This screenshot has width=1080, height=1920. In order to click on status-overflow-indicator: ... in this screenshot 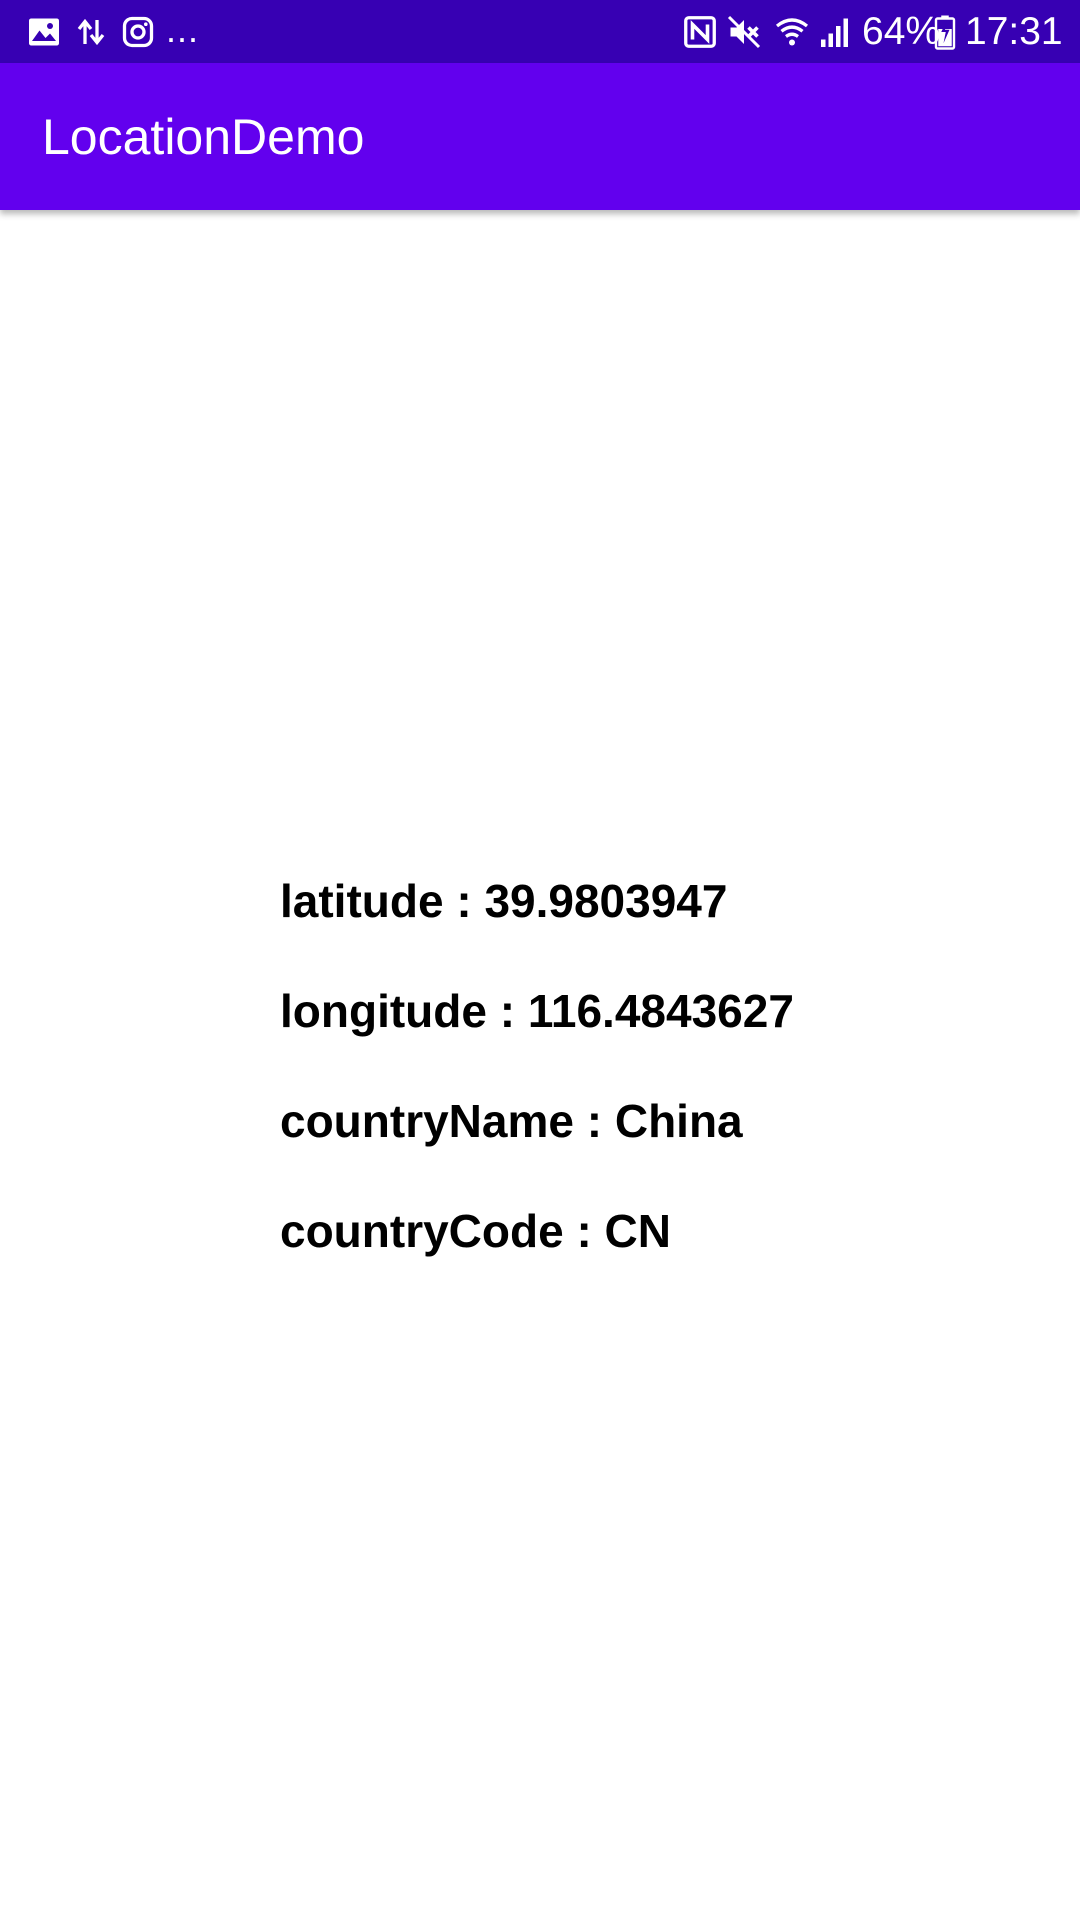, I will do `click(183, 29)`.